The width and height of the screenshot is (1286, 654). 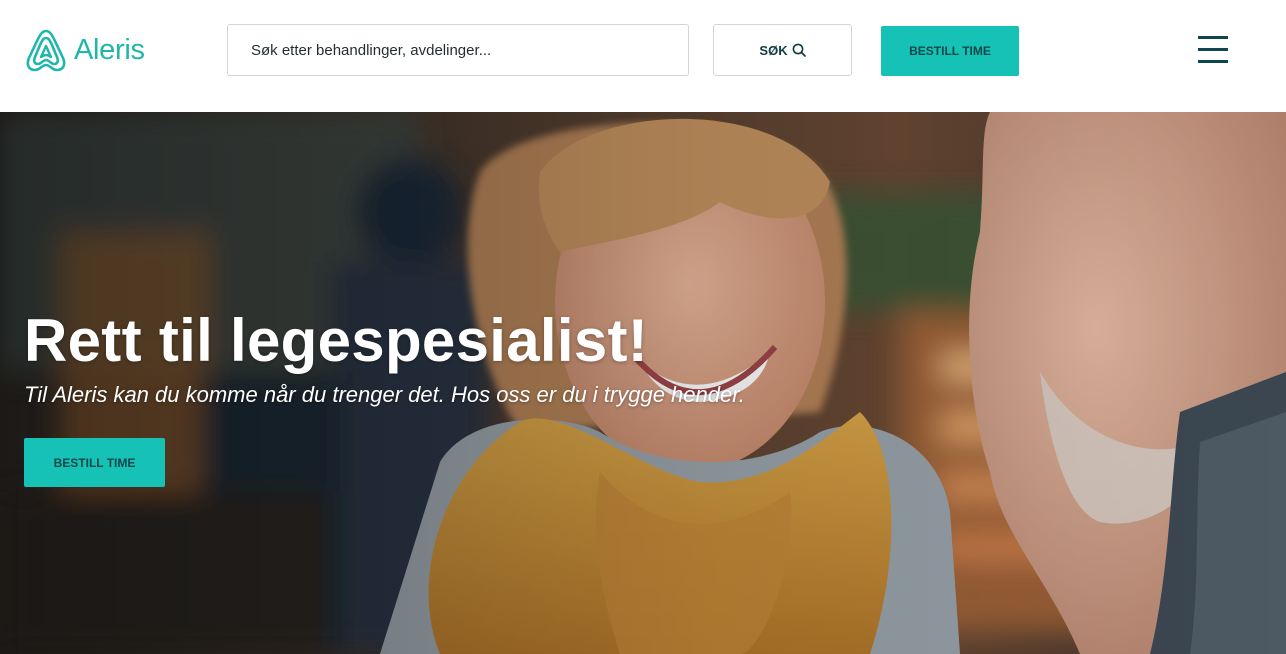 I want to click on search-button-label: SØK, so click(x=773, y=50).